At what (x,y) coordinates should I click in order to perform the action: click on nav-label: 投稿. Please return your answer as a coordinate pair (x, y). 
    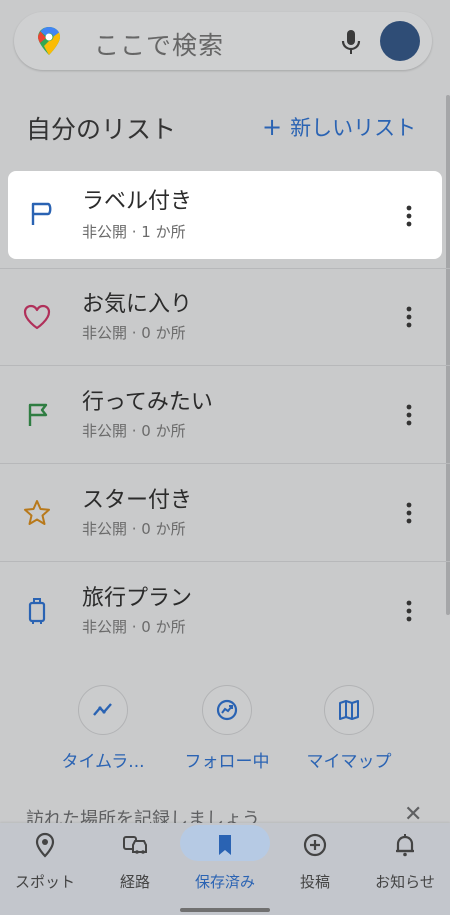
    Looking at the image, I should click on (314, 882).